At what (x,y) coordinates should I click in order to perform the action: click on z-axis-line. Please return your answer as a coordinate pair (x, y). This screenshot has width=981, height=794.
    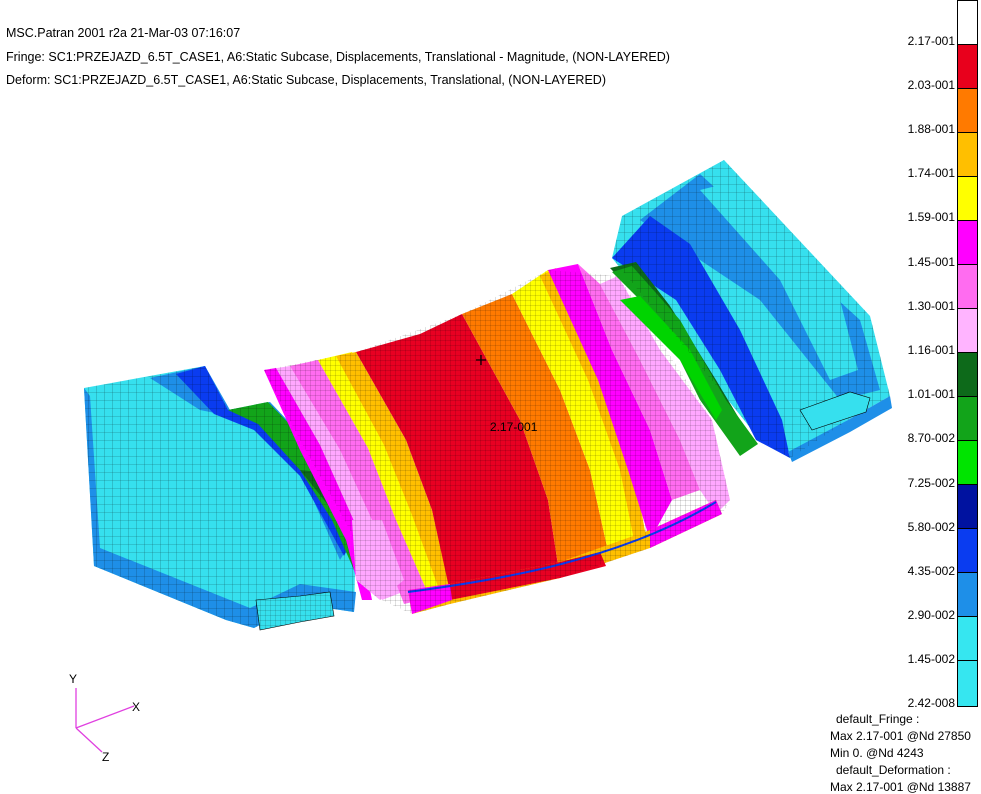
    Looking at the image, I should click on (89, 740).